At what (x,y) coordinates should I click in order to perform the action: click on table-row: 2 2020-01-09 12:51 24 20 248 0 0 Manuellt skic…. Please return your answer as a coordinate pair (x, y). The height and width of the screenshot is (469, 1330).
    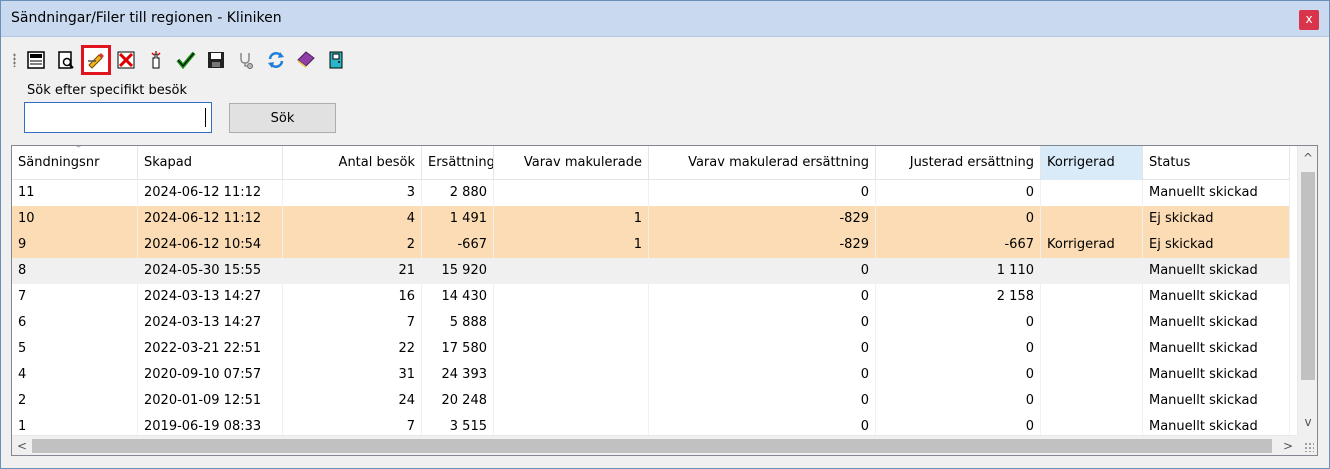
    Looking at the image, I should click on (651, 401).